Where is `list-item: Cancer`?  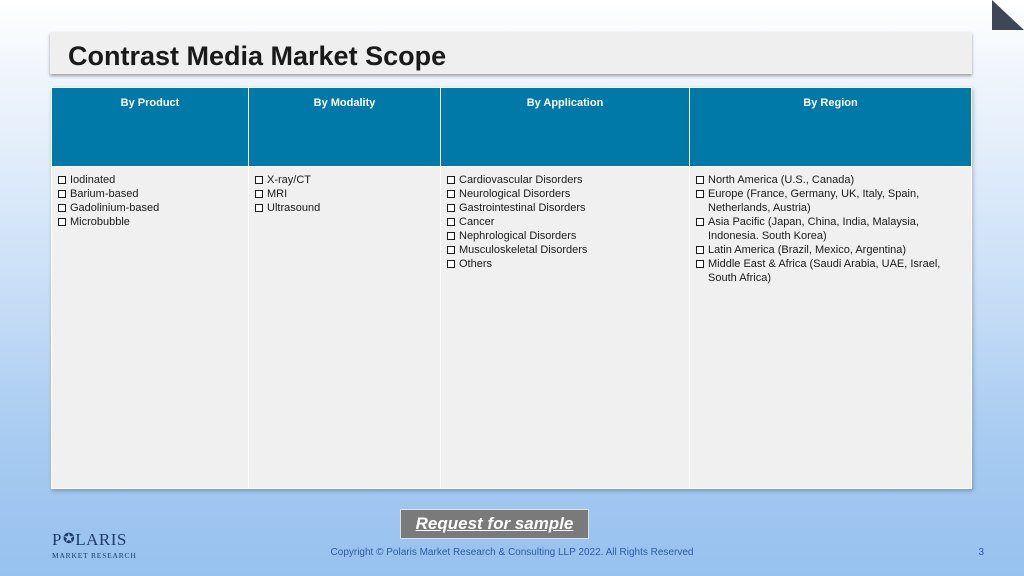
list-item: Cancer is located at coordinates (565, 222).